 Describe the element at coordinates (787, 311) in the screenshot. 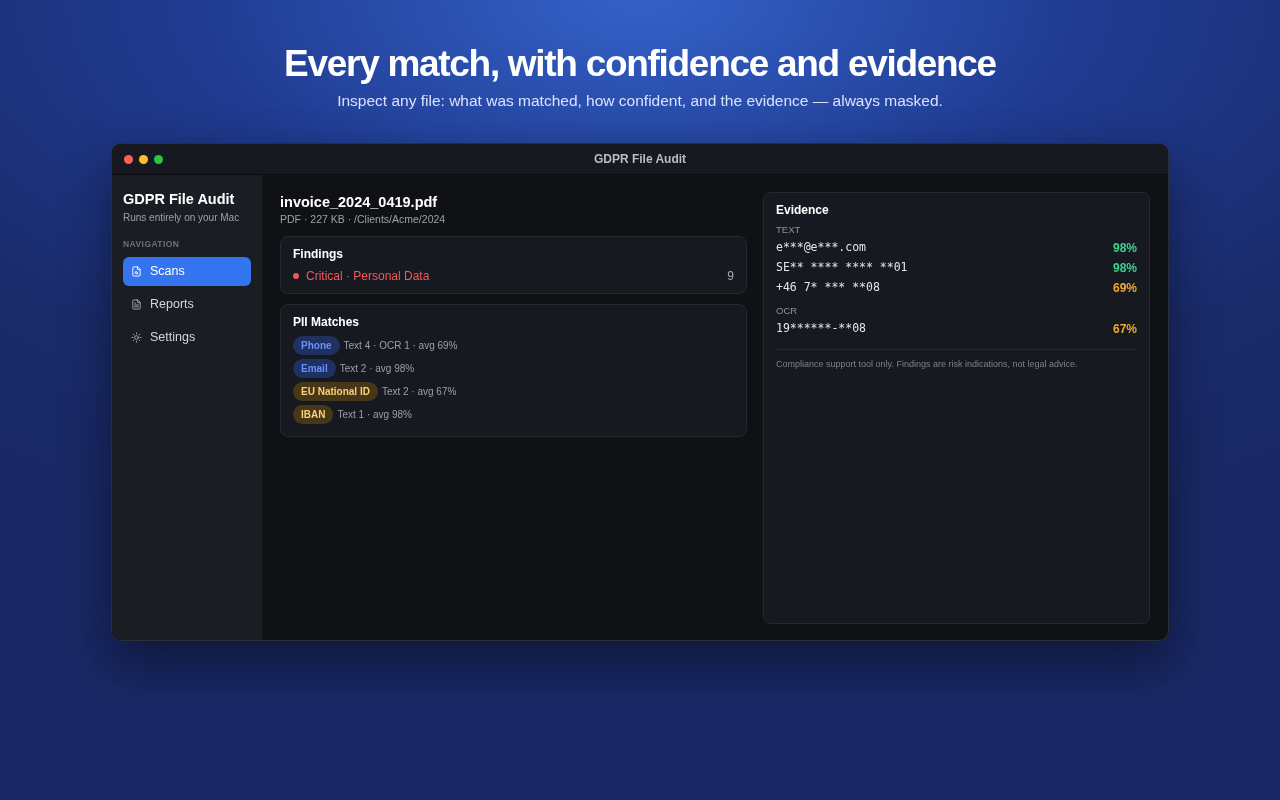

I see `group-label: OCR` at that location.